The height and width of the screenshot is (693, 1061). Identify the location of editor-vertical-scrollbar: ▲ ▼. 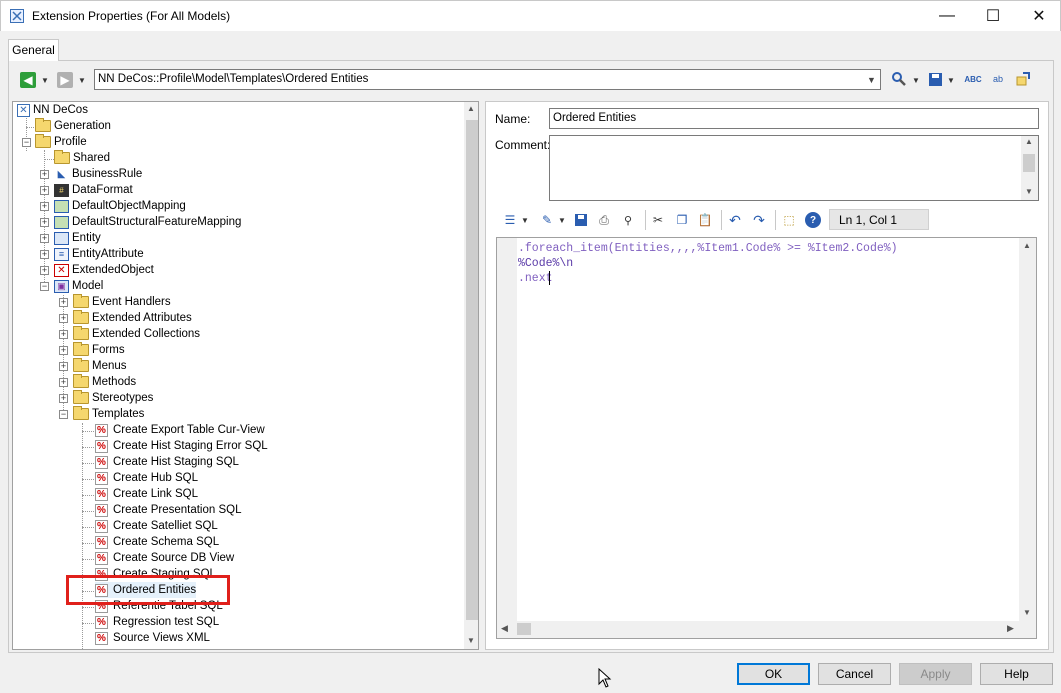
(1027, 429).